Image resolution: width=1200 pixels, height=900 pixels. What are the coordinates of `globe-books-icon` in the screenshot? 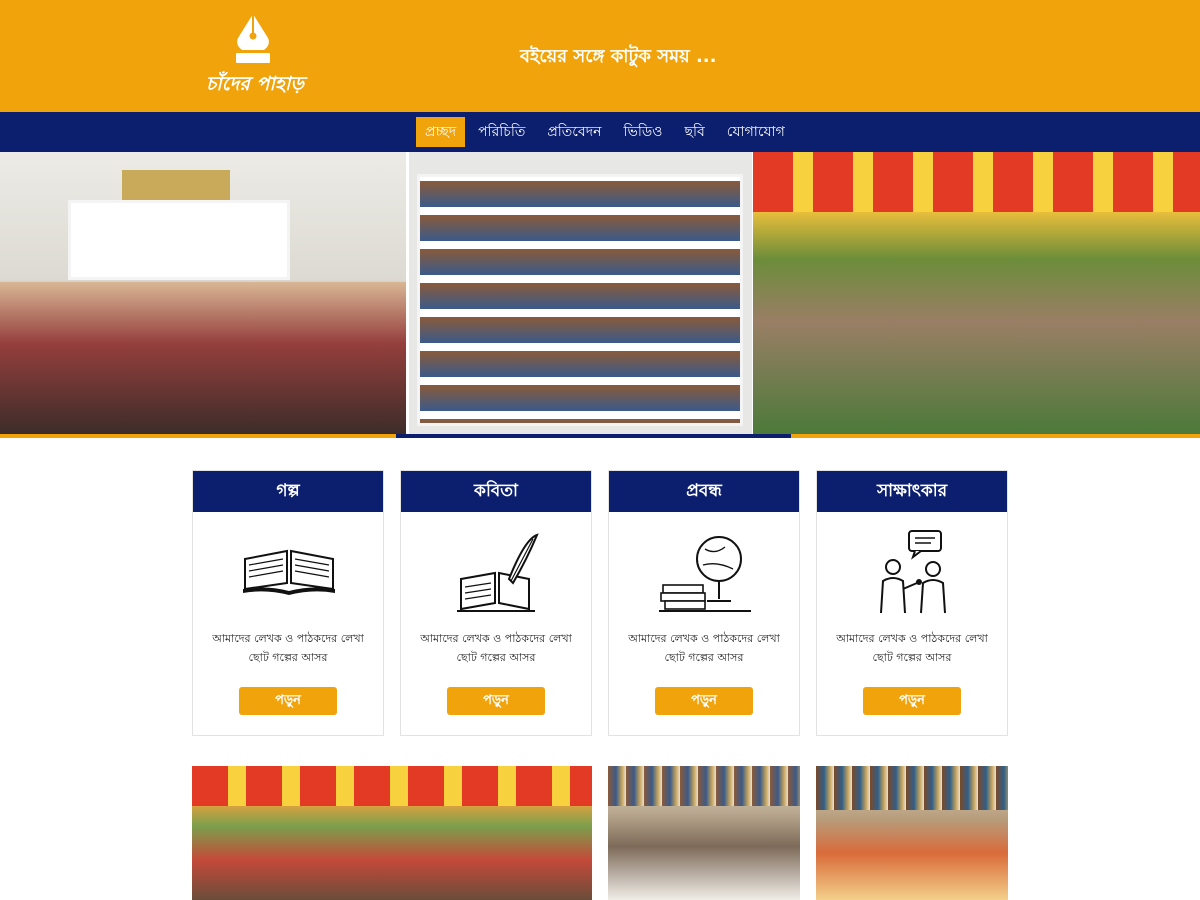 It's located at (705, 574).